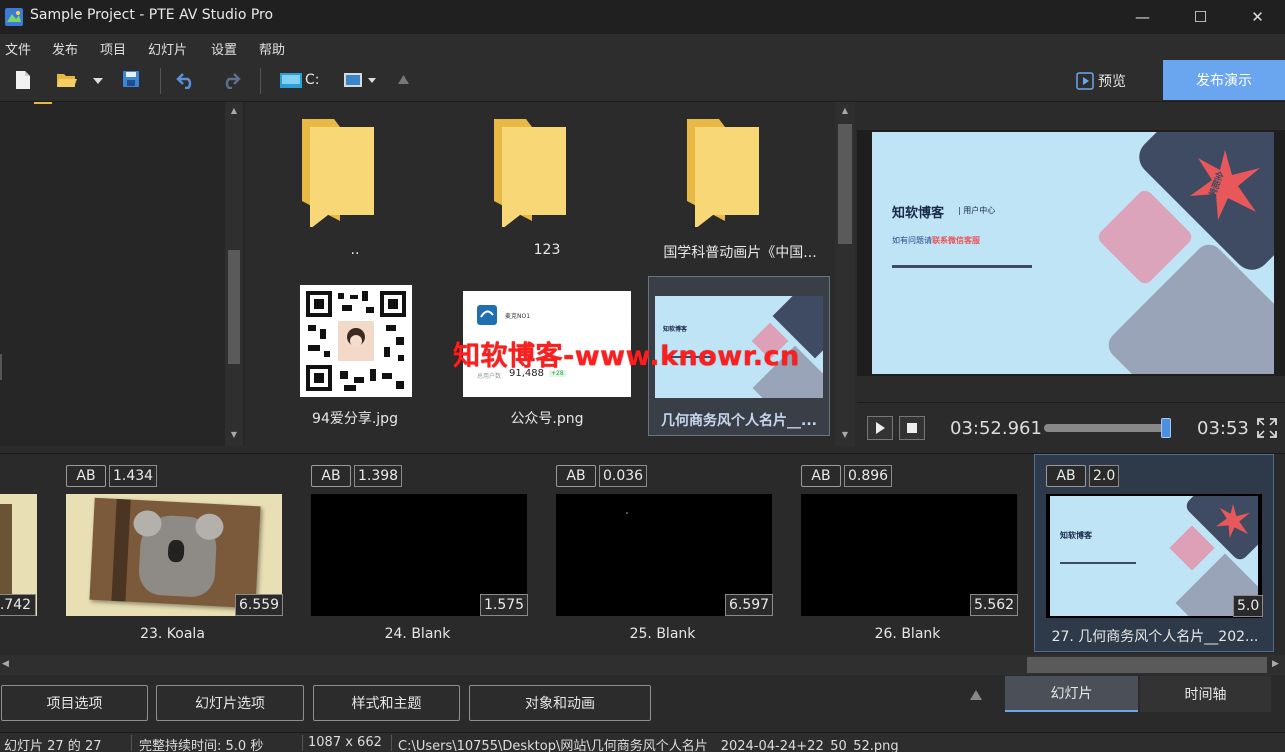 The image size is (1285, 752). I want to click on stop-button, so click(912, 428).